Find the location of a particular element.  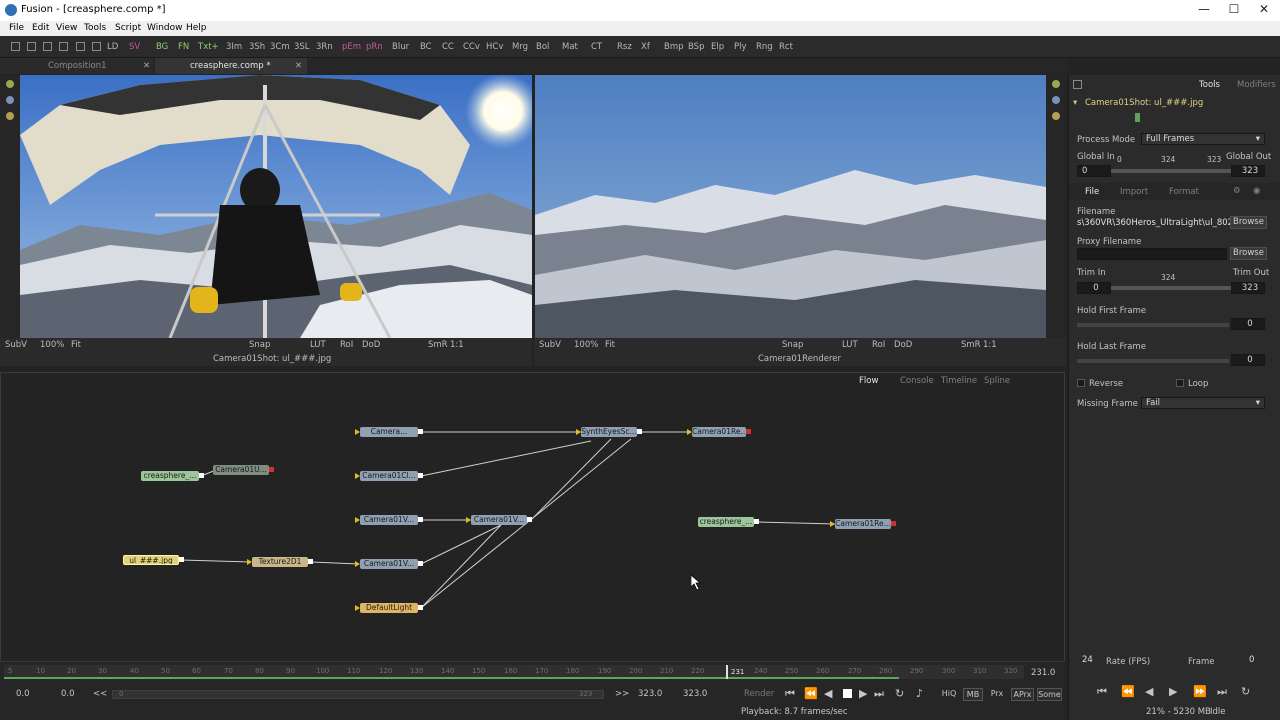

trim-range-slider is located at coordinates (1171, 288).